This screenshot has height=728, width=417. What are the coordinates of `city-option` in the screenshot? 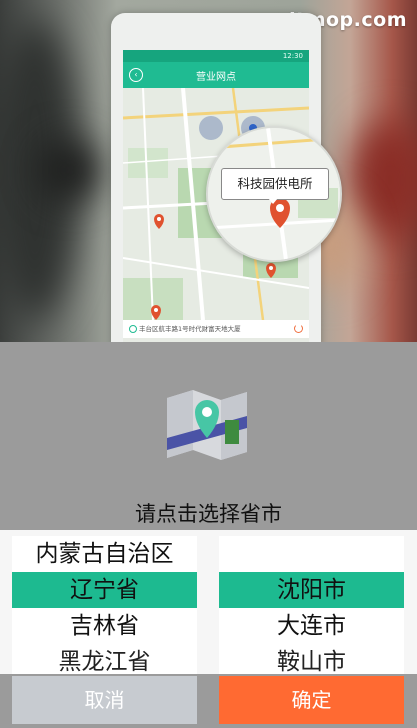 It's located at (311, 554).